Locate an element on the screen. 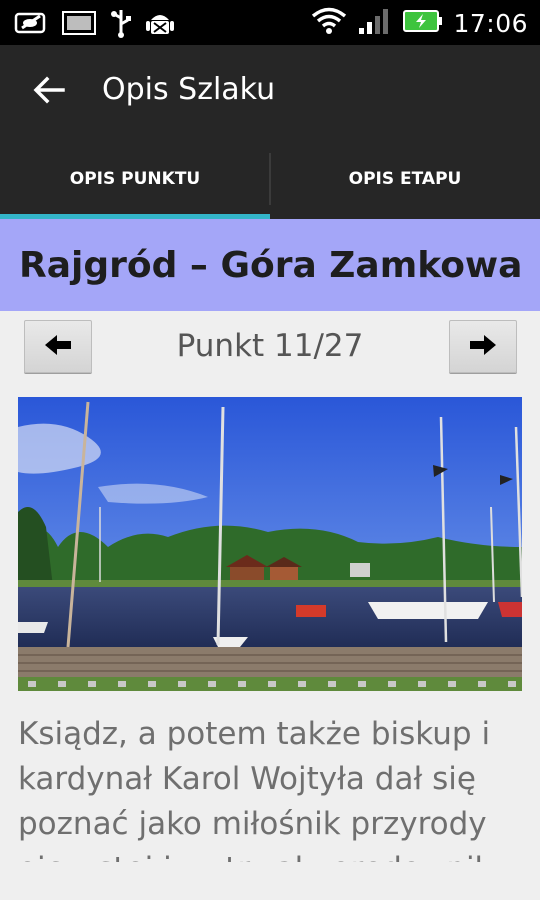 The width and height of the screenshot is (540, 900). previous-point-button is located at coordinates (58, 346).